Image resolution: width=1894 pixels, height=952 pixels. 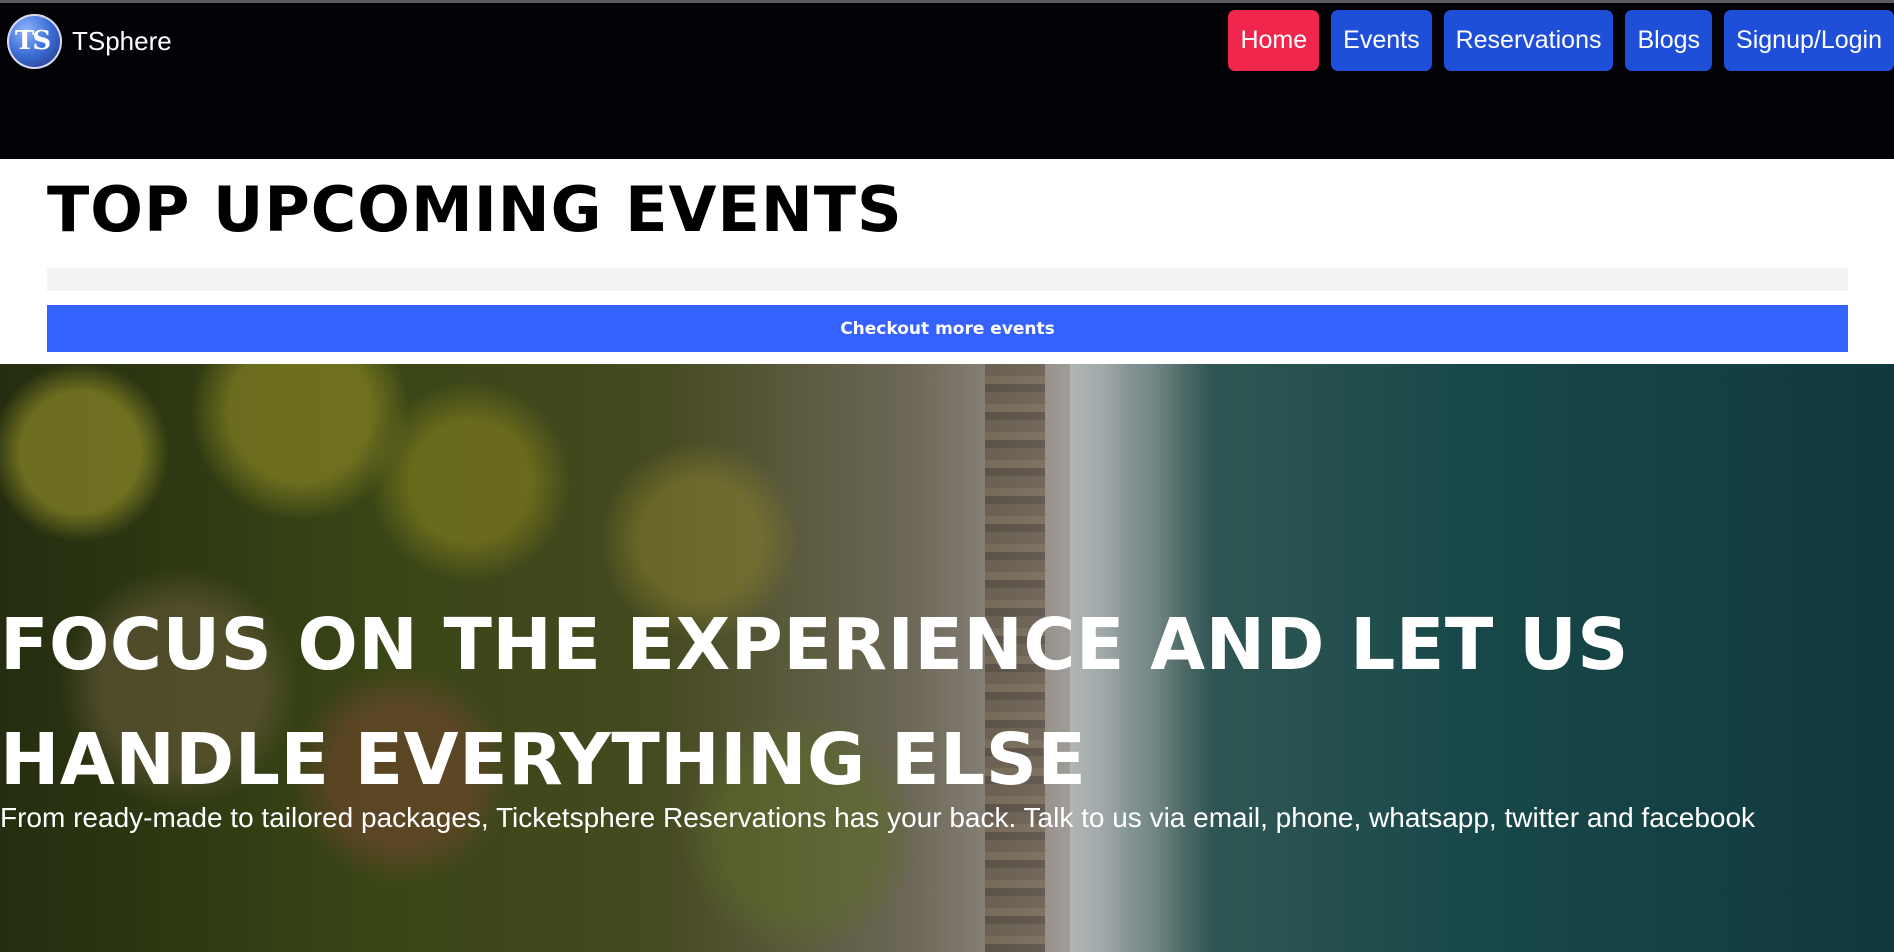 What do you see at coordinates (1528, 40) in the screenshot?
I see `nav-reservations-button: Reservations` at bounding box center [1528, 40].